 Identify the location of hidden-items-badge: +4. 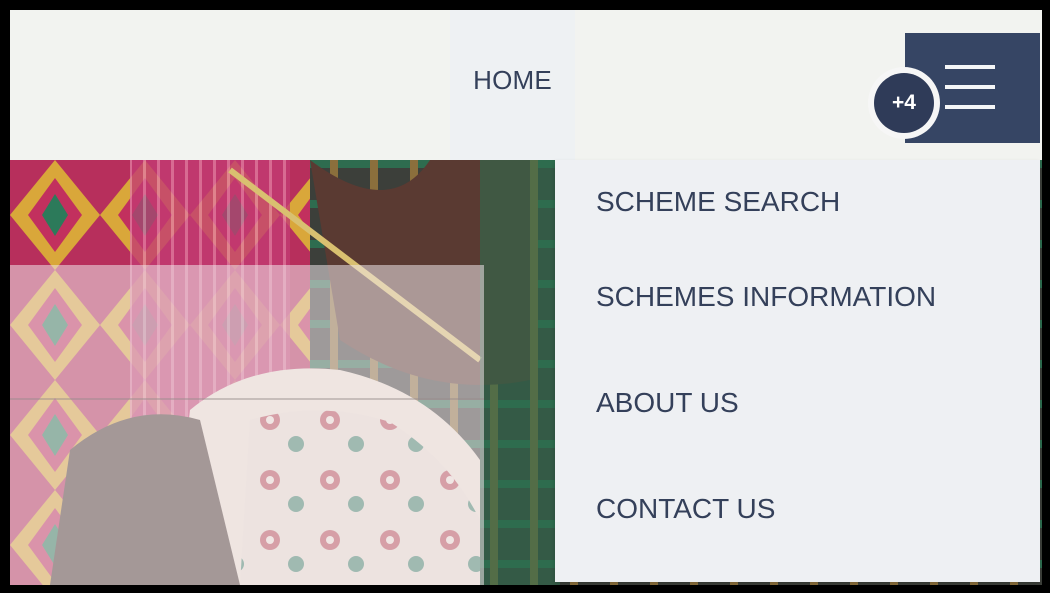
(904, 103).